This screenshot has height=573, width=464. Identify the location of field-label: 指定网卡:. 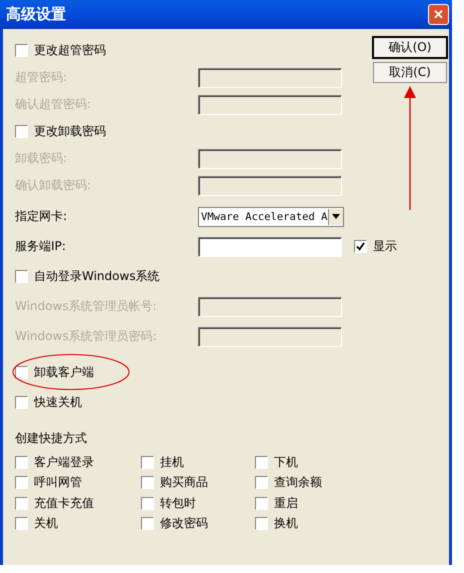
(41, 216).